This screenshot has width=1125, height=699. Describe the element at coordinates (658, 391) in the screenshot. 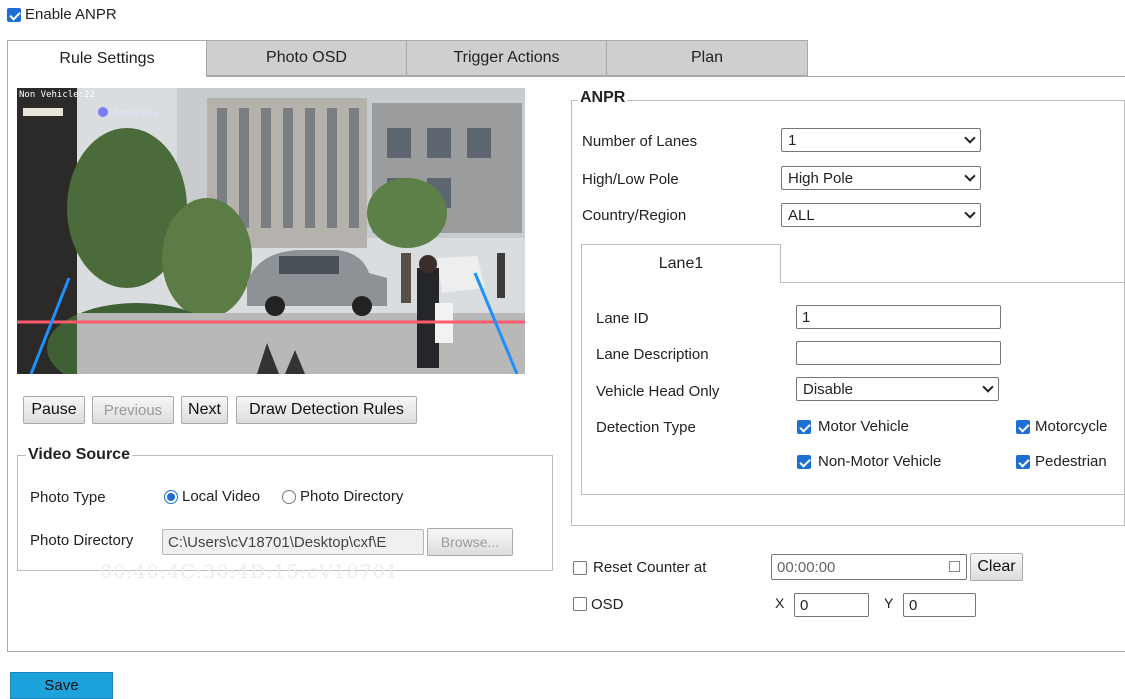

I see `vehicle-head-only-label: Vehicle Head Only` at that location.